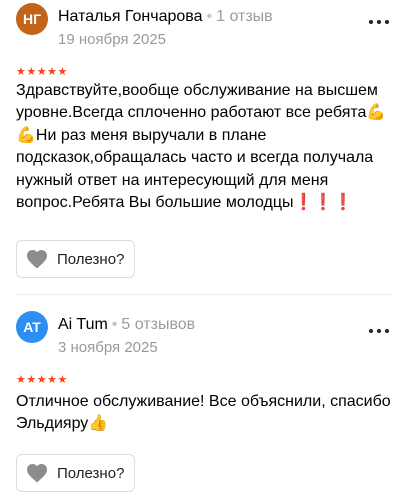 The width and height of the screenshot is (409, 497). Describe the element at coordinates (32, 327) in the screenshot. I see `avatar: AT` at that location.